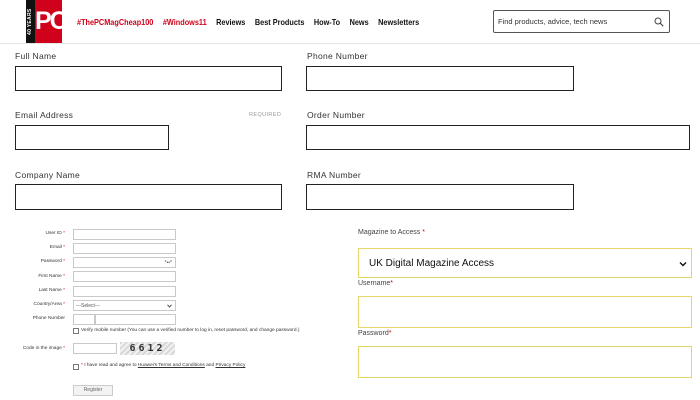  I want to click on search-input, so click(573, 21).